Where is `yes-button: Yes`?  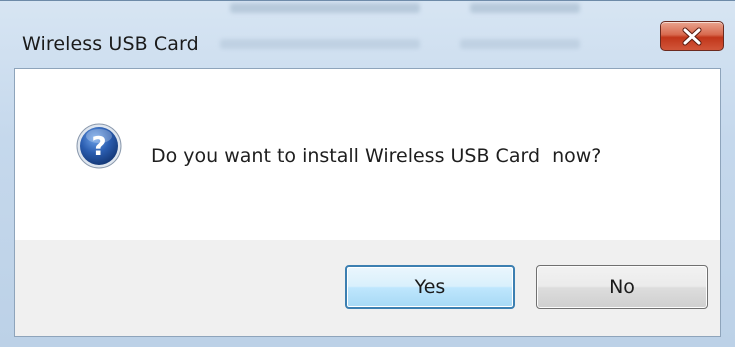
yes-button: Yes is located at coordinates (430, 287).